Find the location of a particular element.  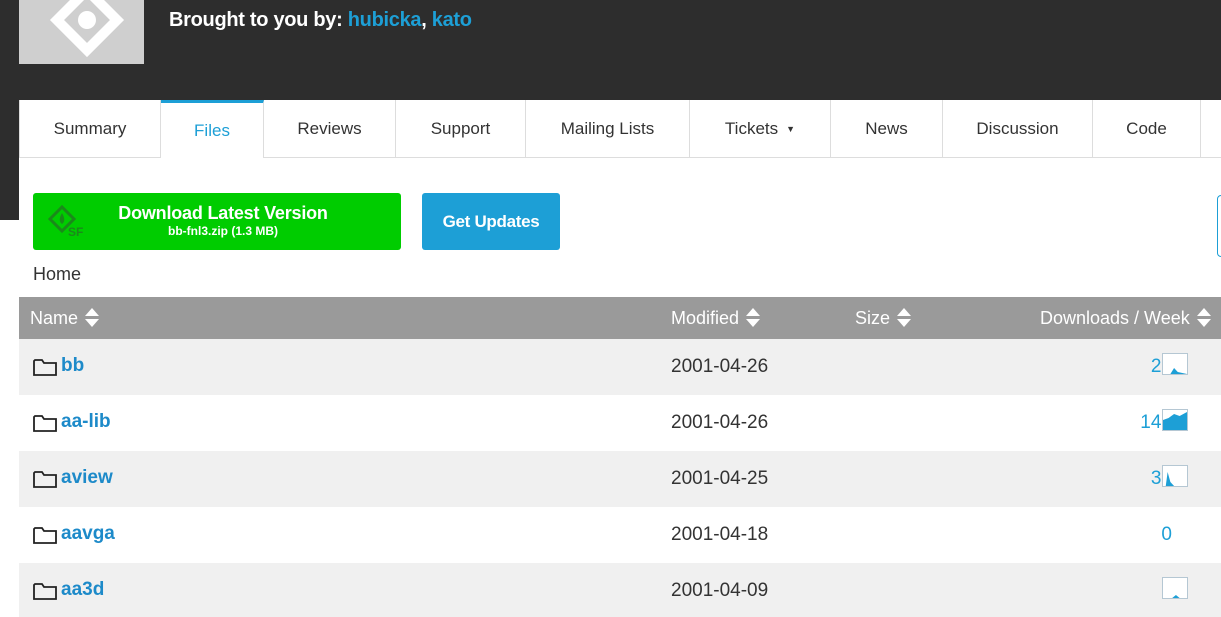

column-label: Modified is located at coordinates (705, 317).